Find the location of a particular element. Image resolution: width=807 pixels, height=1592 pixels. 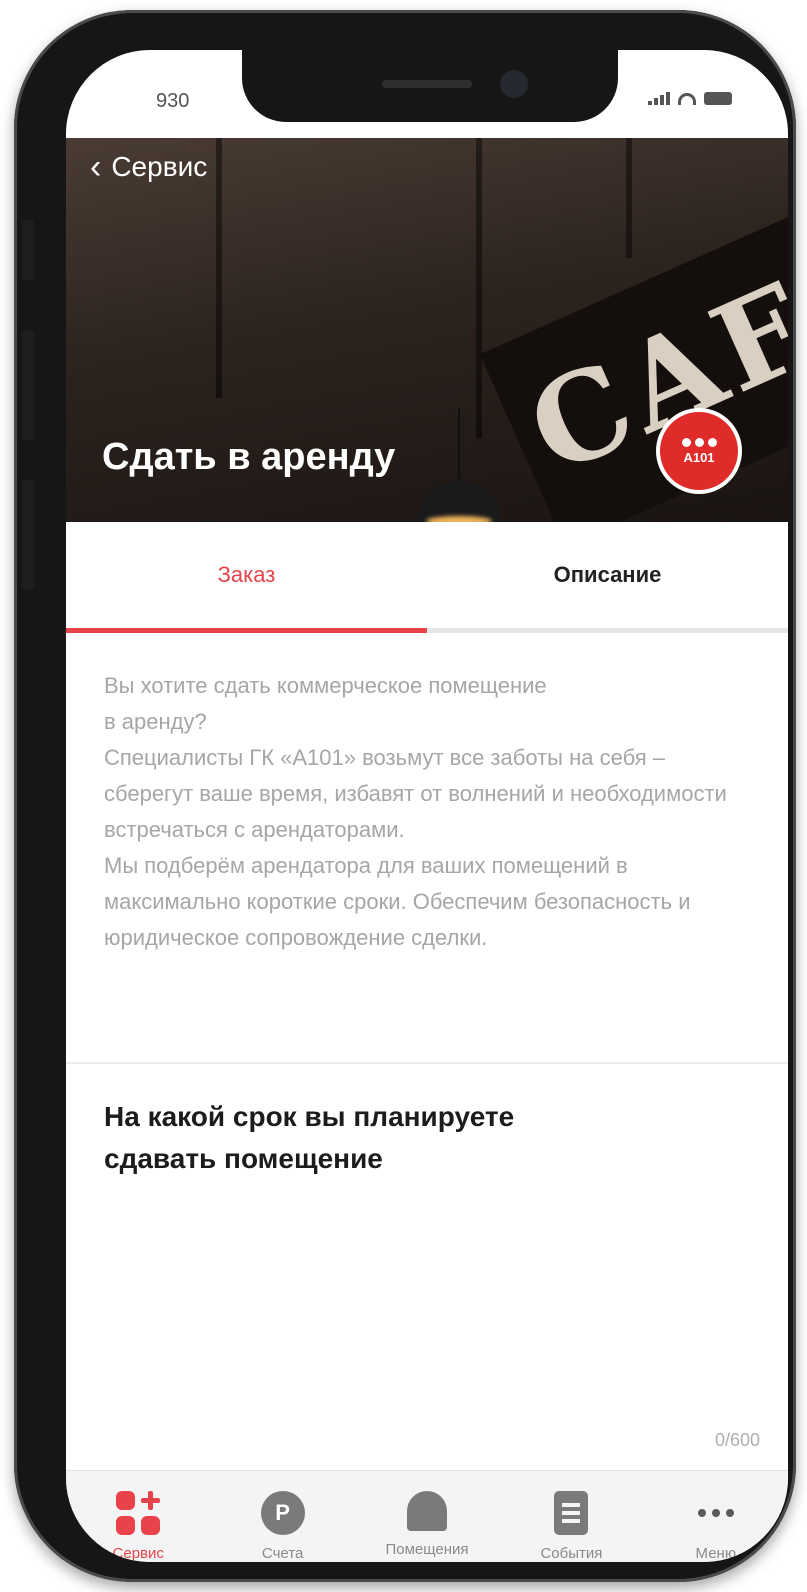

brand-logo: A101 is located at coordinates (699, 451).